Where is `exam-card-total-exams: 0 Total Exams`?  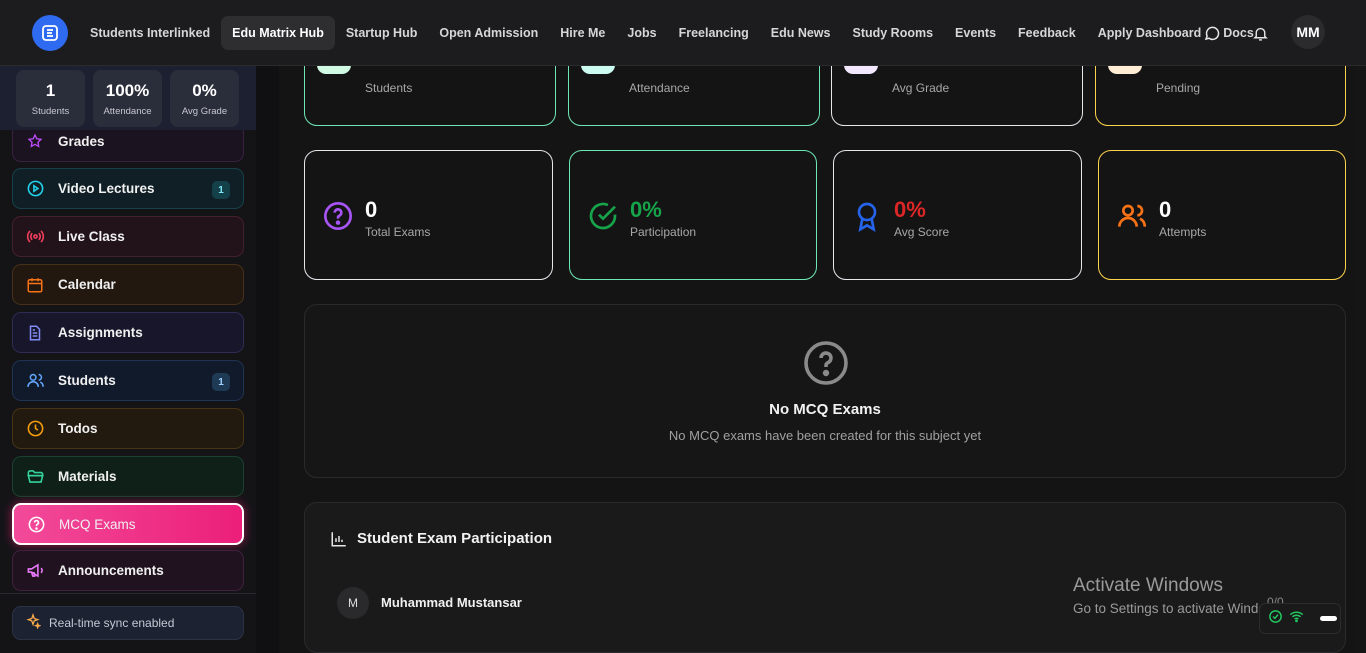 exam-card-total-exams: 0 Total Exams is located at coordinates (428, 215).